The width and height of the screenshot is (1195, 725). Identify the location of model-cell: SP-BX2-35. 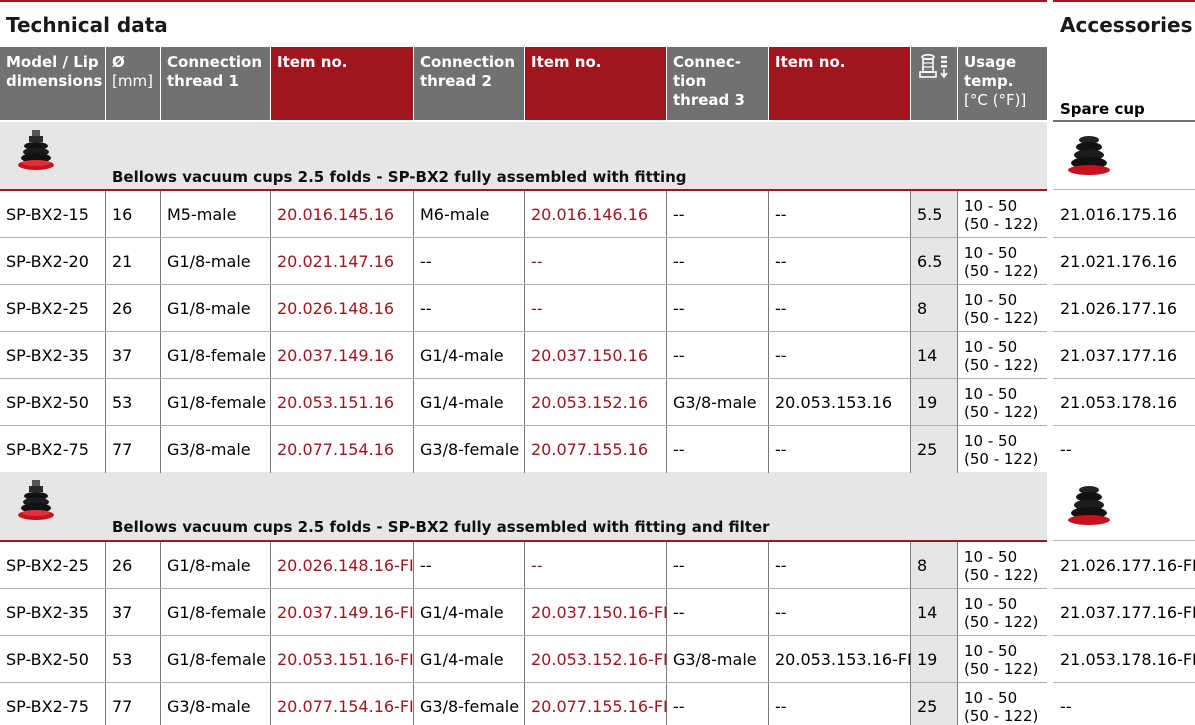
(47, 355).